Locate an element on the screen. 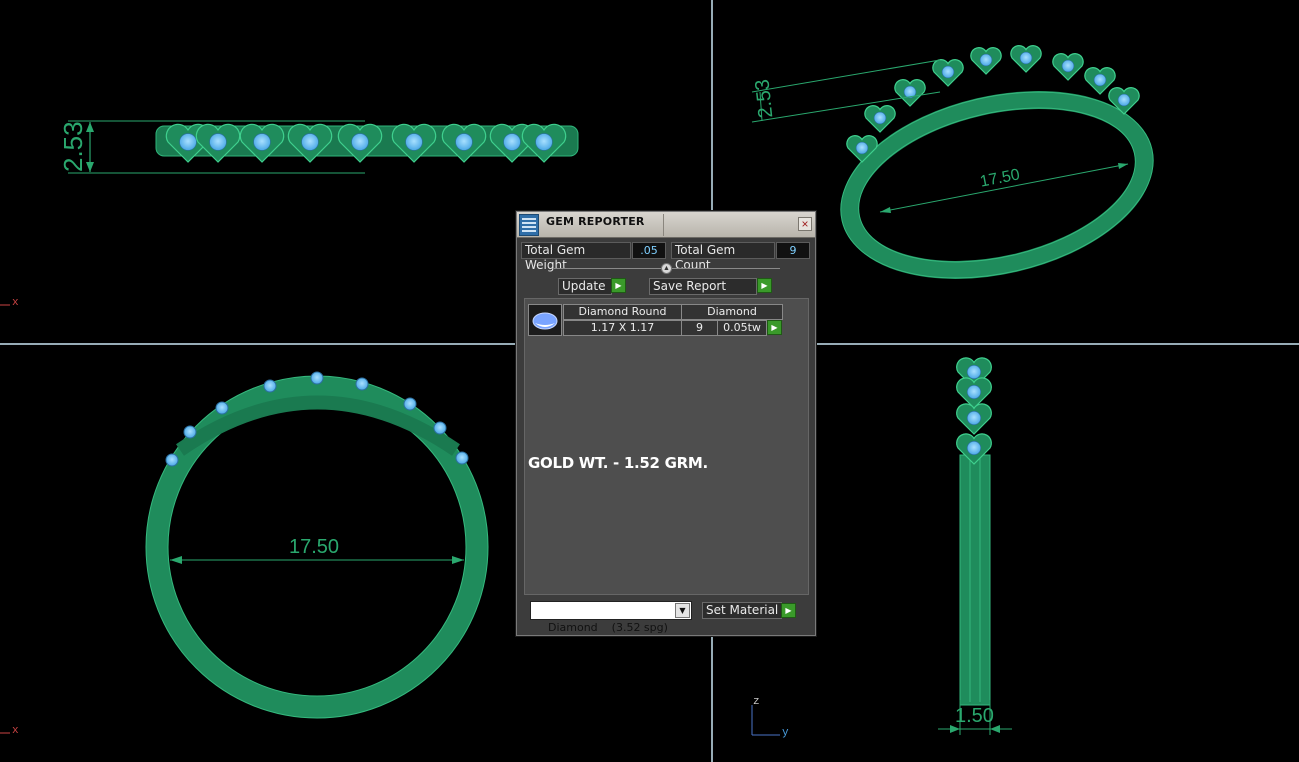 This screenshot has width=1299, height=762. axis-tripod is located at coordinates (765, 720).